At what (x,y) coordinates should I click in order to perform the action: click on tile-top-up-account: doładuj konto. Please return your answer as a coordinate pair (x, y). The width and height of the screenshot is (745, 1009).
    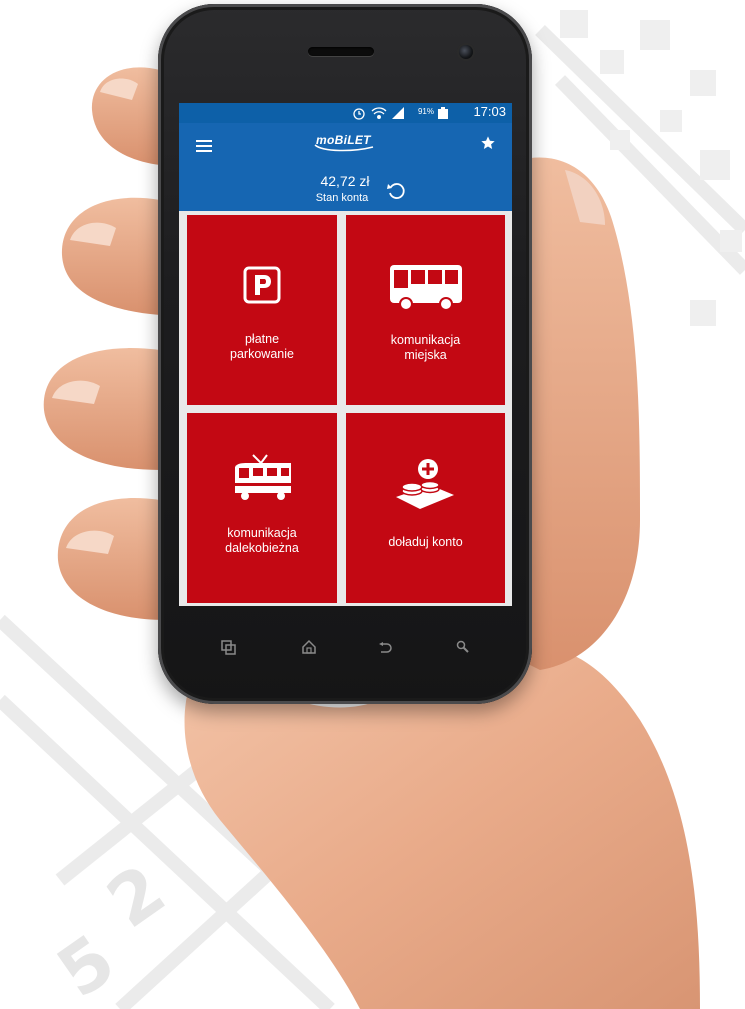
    Looking at the image, I should click on (425, 508).